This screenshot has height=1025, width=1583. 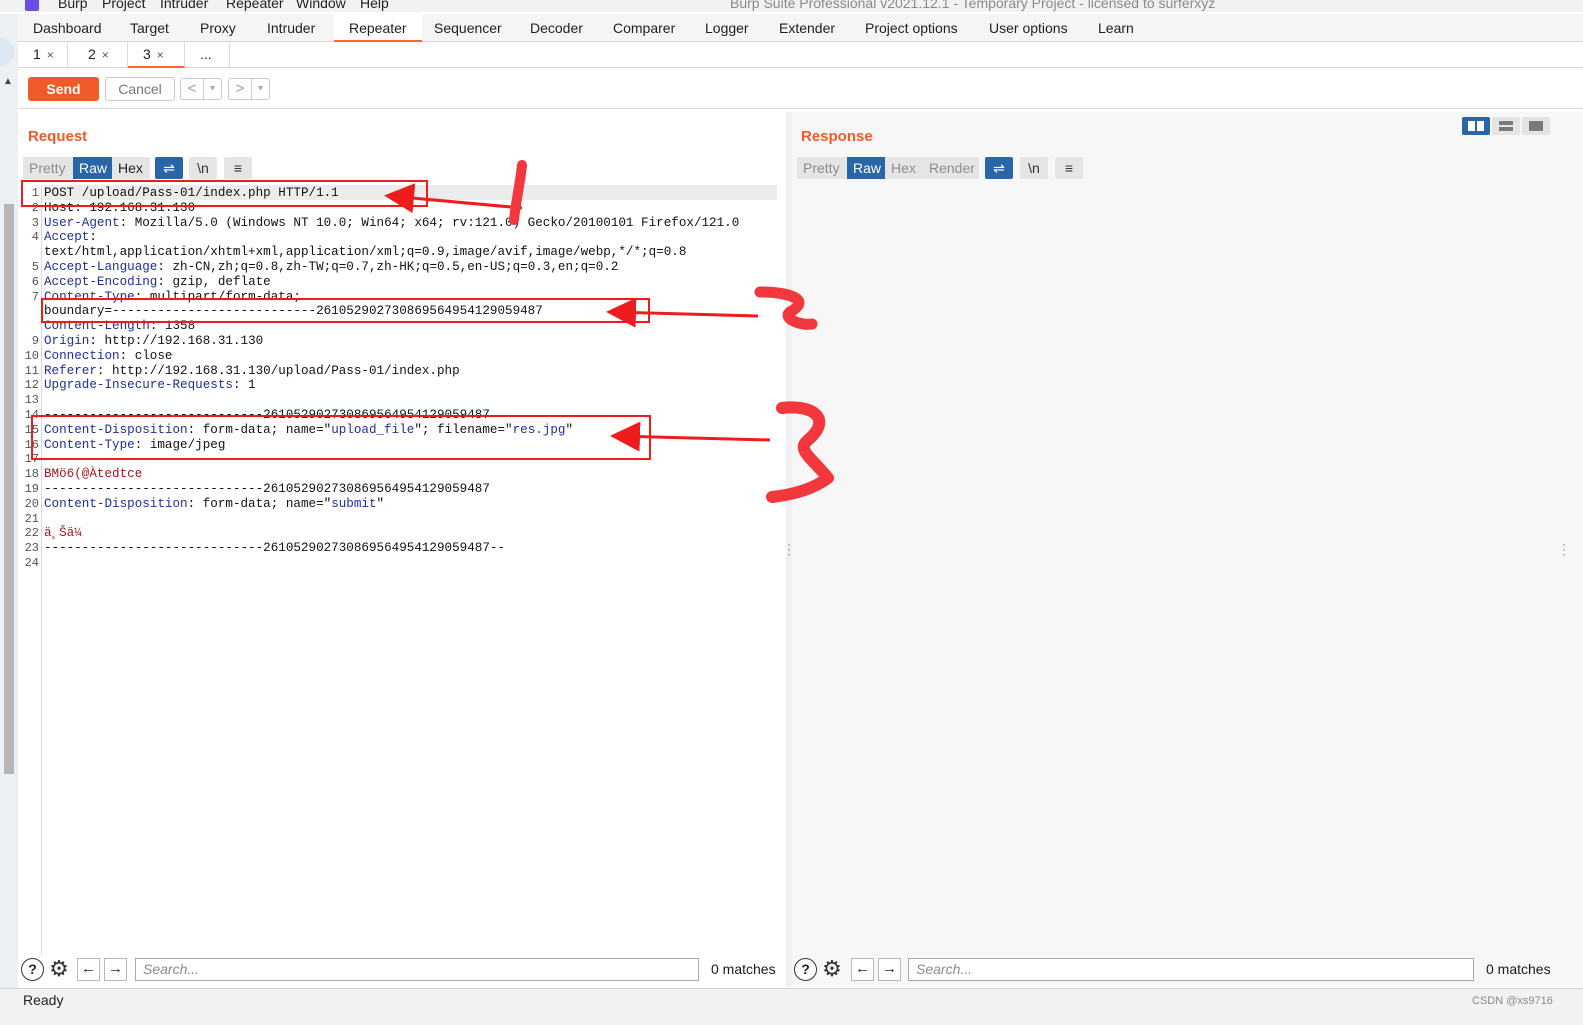 What do you see at coordinates (73, 5) in the screenshot?
I see `menu-burp: Burp` at bounding box center [73, 5].